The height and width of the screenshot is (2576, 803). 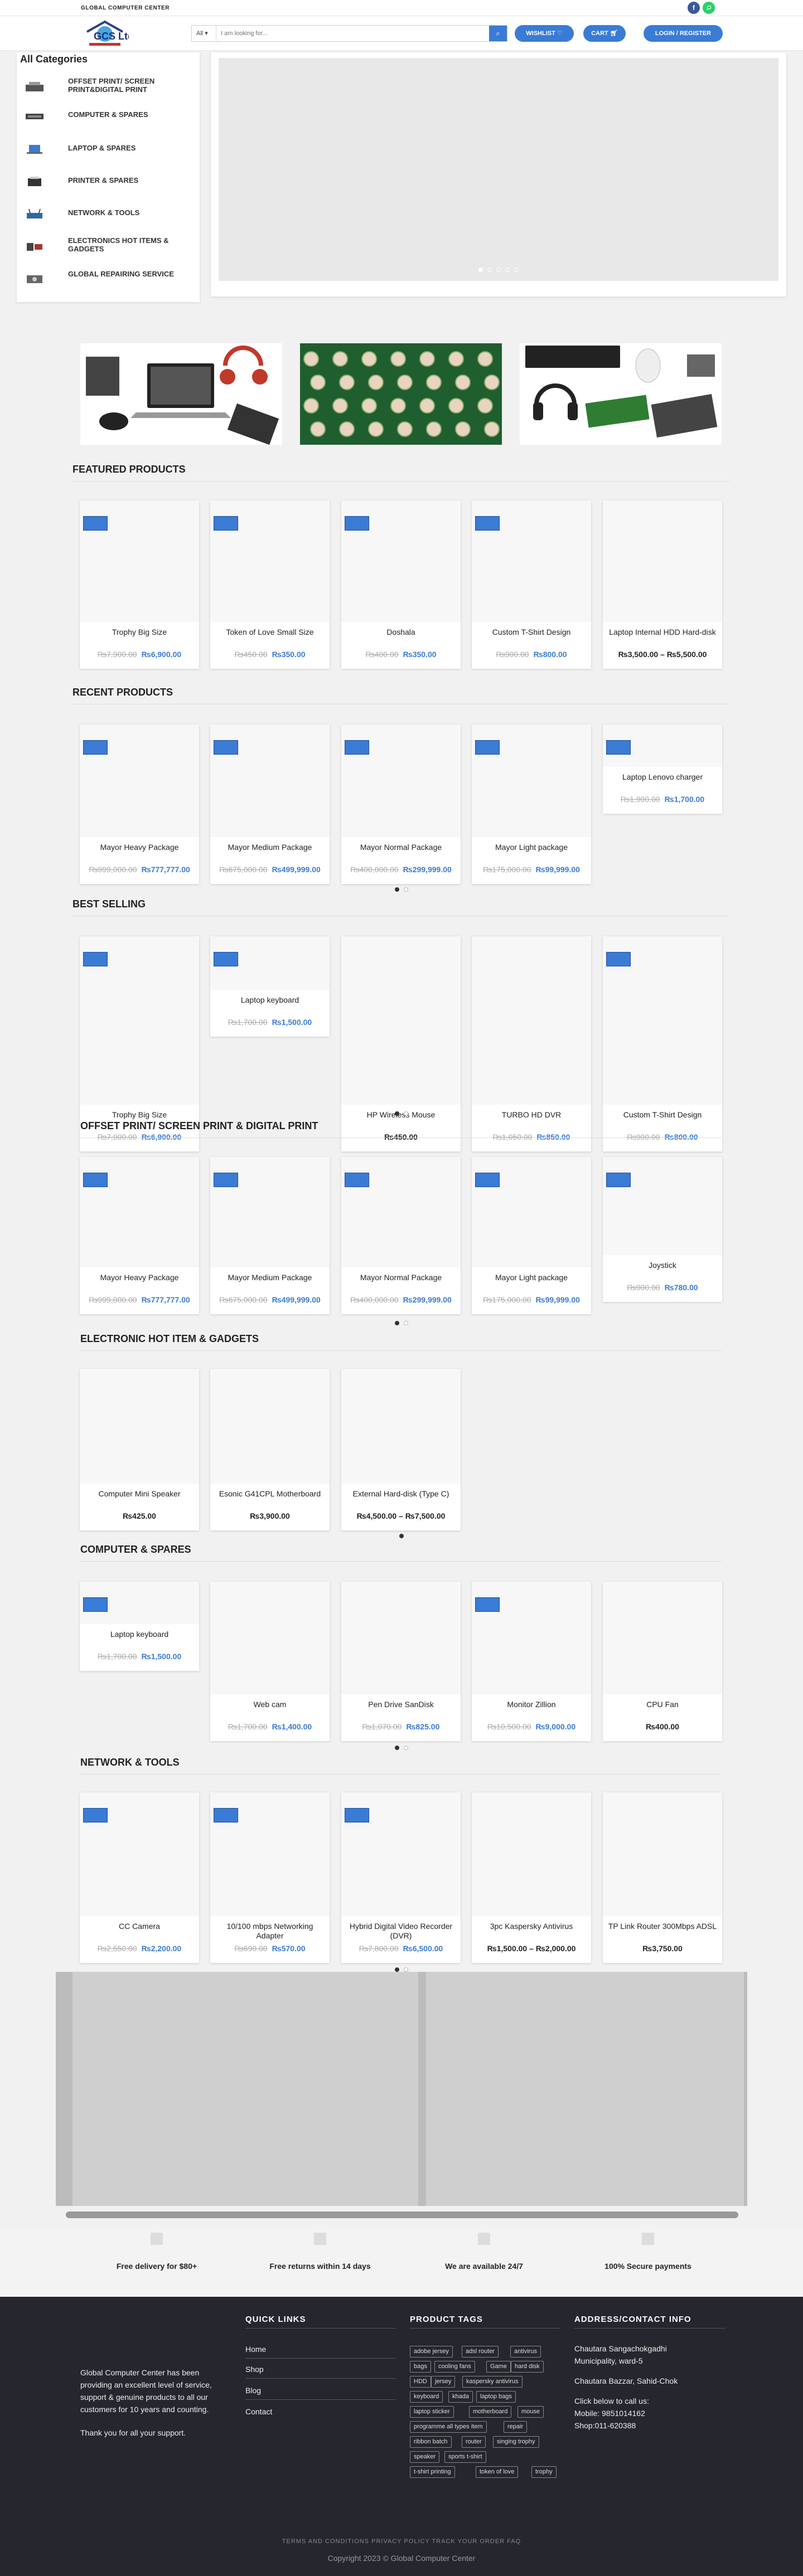 I want to click on product-card: Pen Drive SanDisk ₨1,070.00 ₨825.00, so click(x=401, y=1661).